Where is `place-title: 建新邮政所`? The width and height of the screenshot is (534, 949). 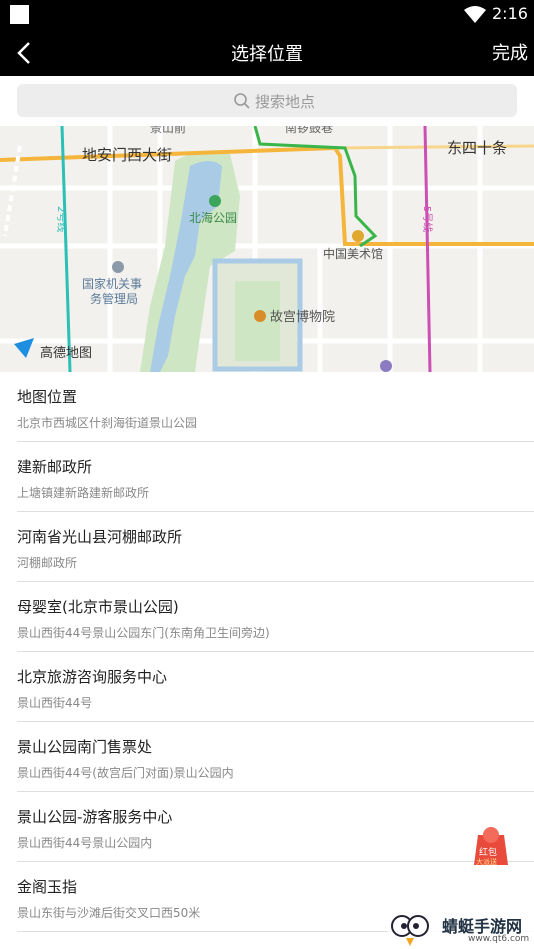
place-title: 建新邮政所 is located at coordinates (55, 467).